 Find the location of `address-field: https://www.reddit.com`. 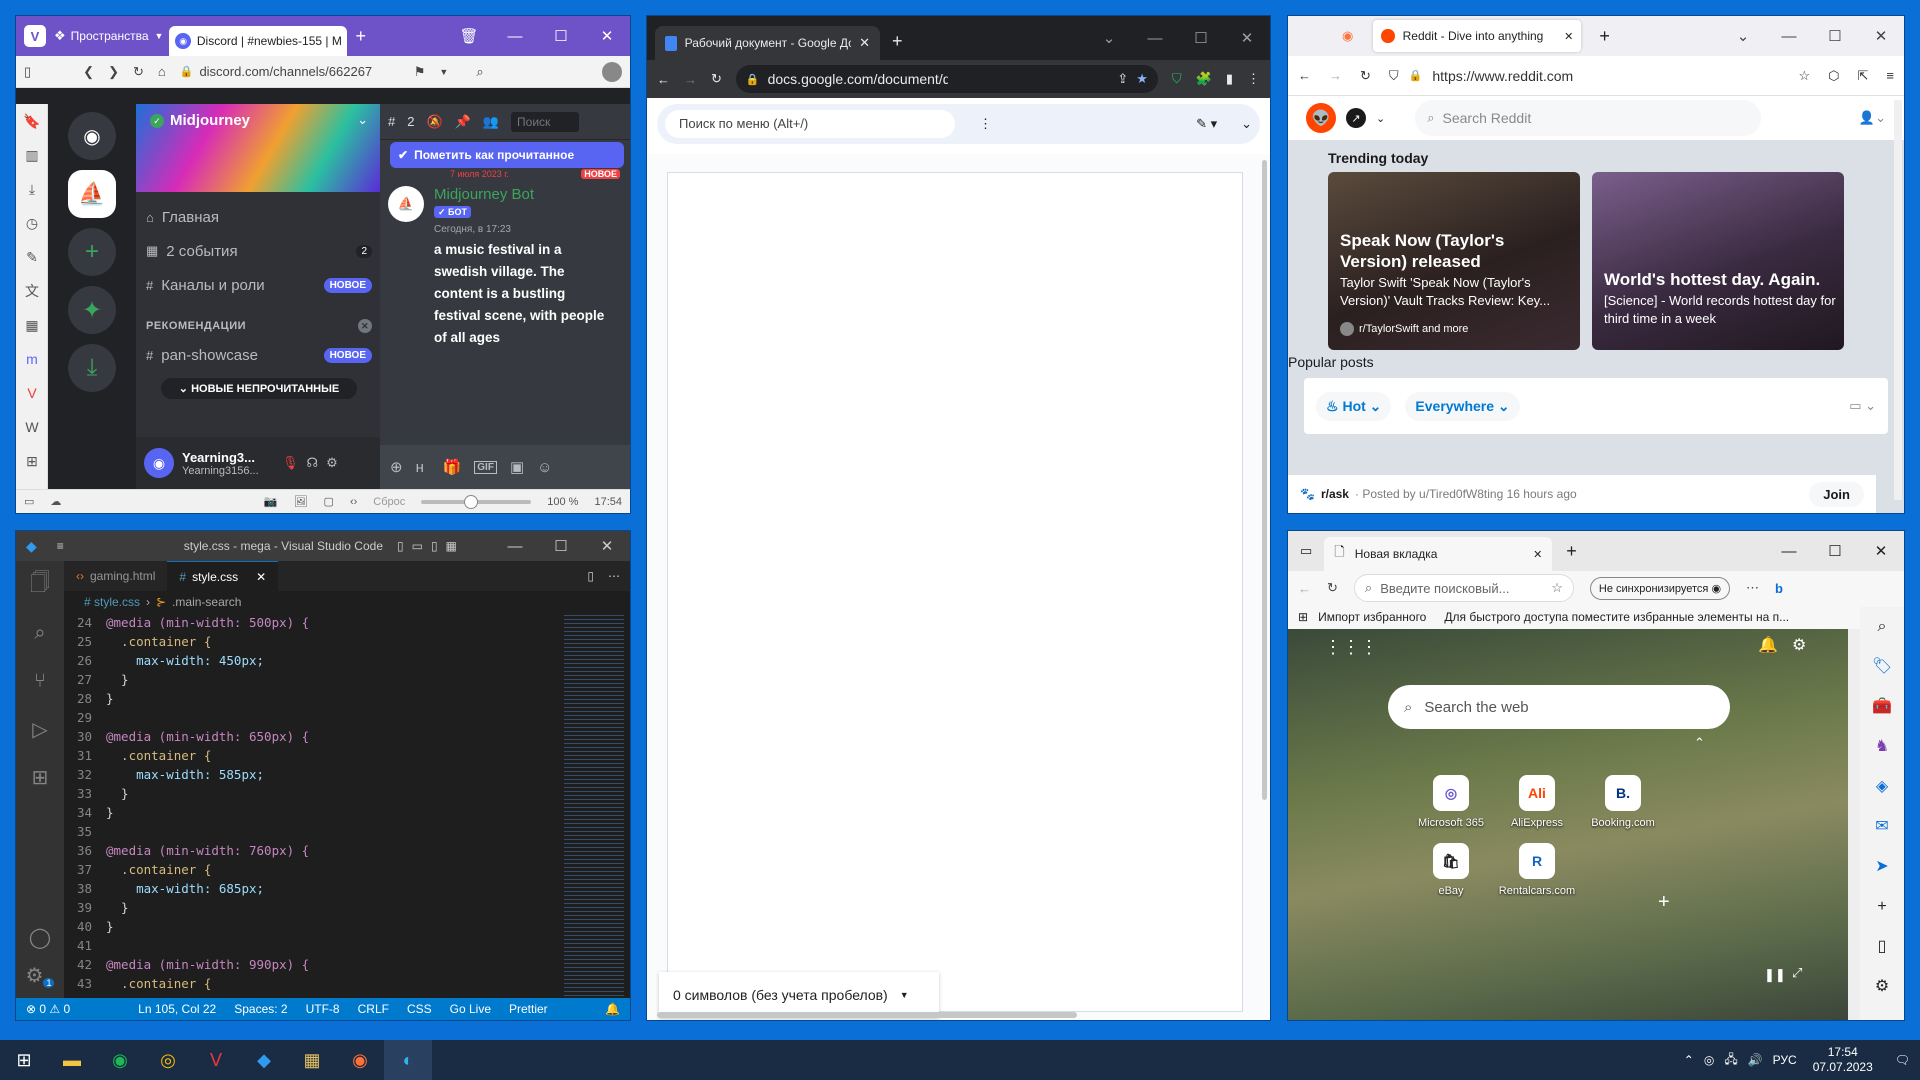

address-field: https://www.reddit.com is located at coordinates (1502, 76).